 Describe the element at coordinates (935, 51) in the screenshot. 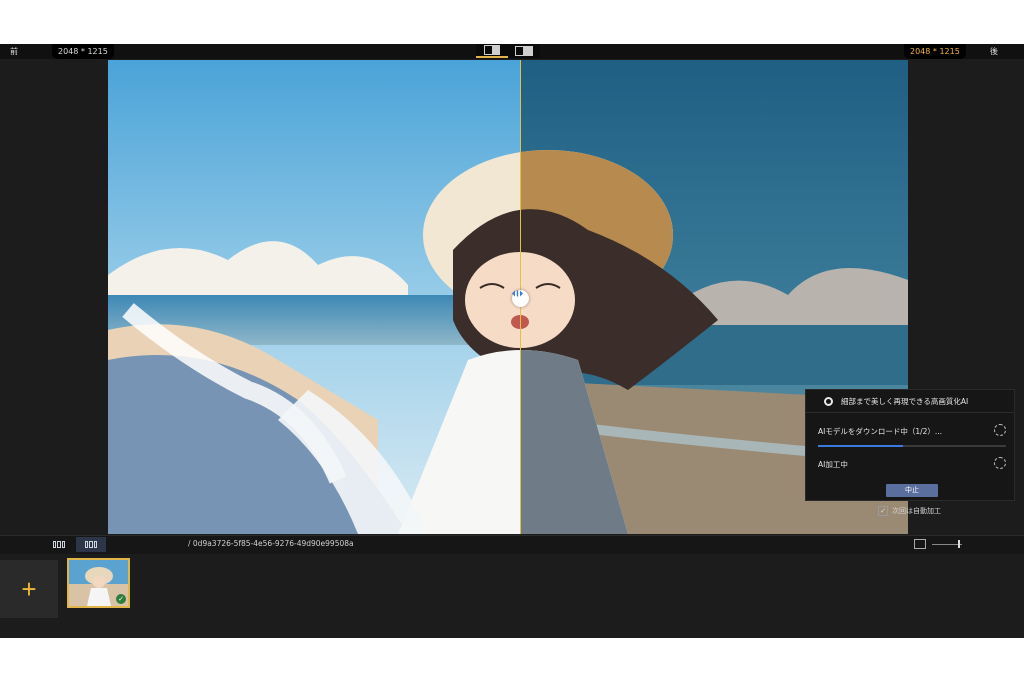

I see `enhanced-dimensions: 2048 * 1215` at that location.